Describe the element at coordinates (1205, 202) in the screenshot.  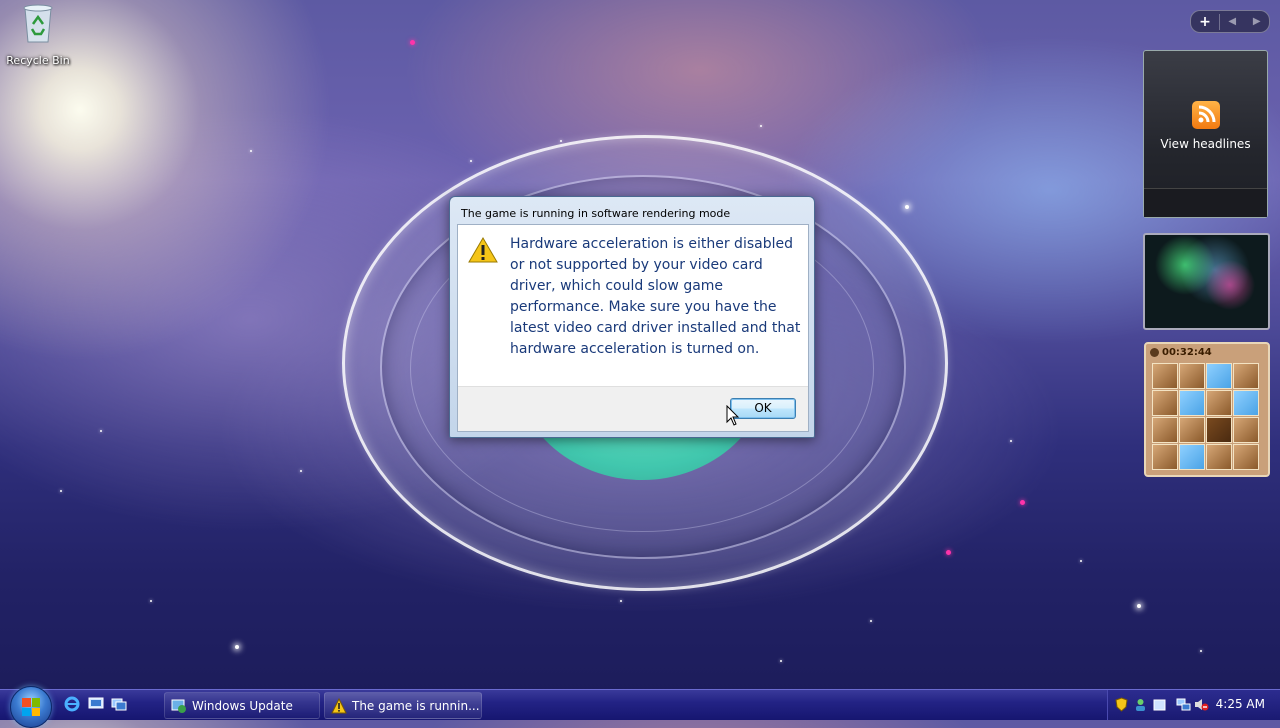
I see `feed-gadget-bar` at that location.